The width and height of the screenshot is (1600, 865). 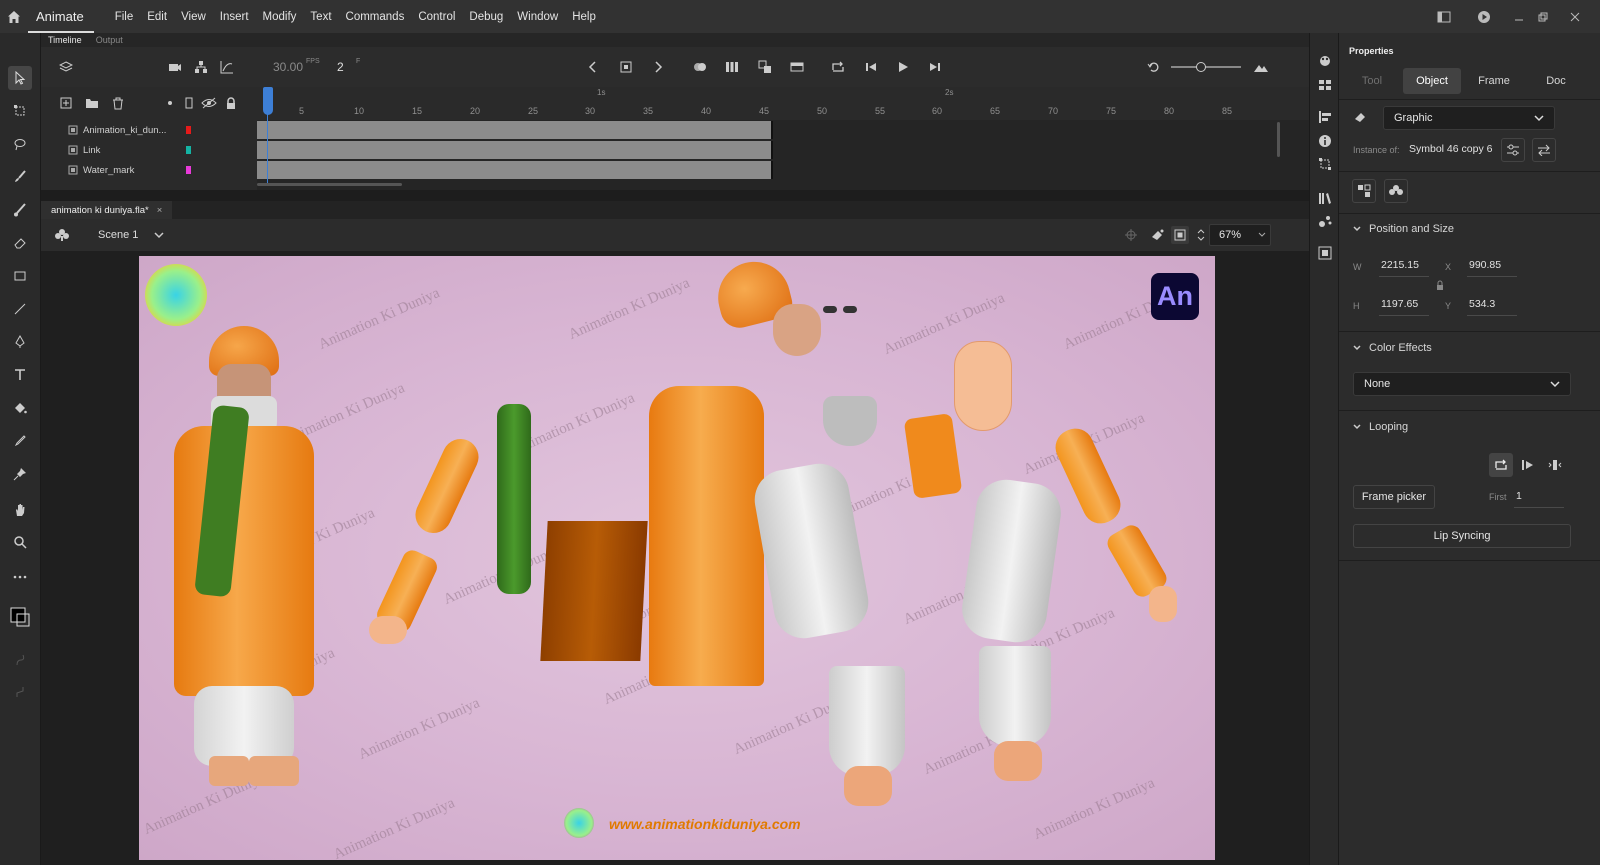 What do you see at coordinates (1484, 16) in the screenshot?
I see `test-movie-icon` at bounding box center [1484, 16].